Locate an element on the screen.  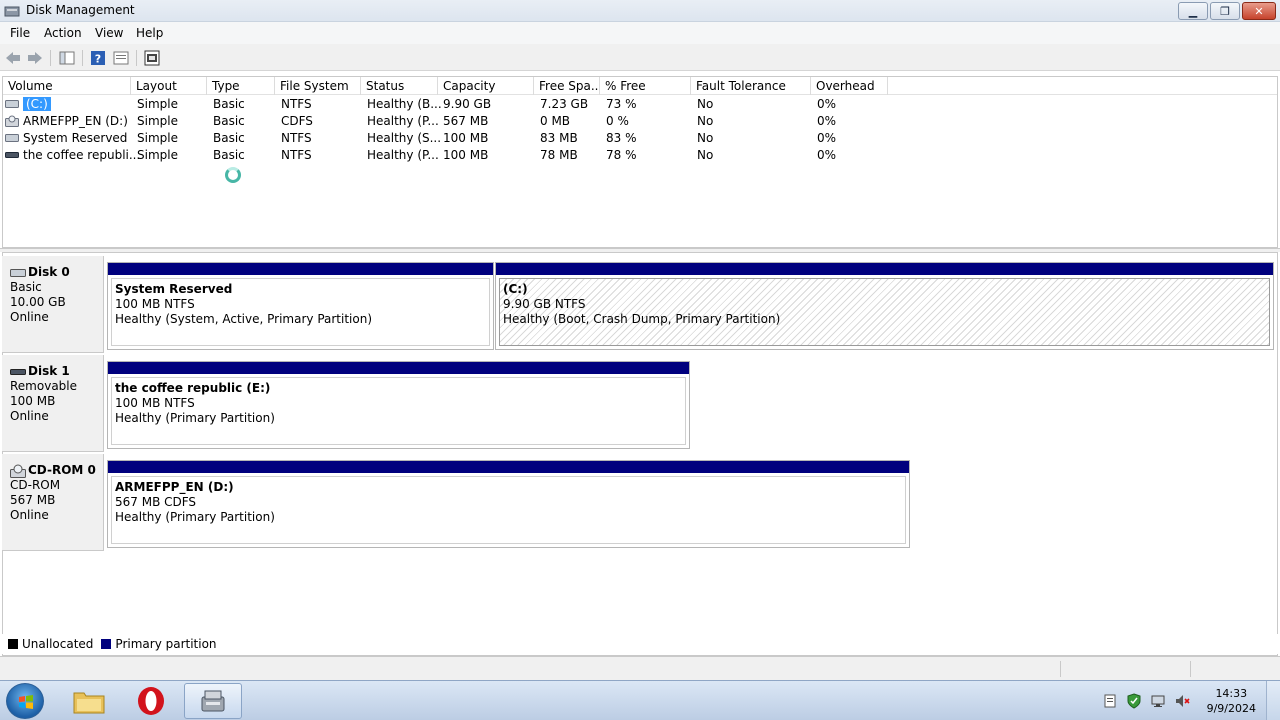
legend-swatch-primary is located at coordinates (106, 644).